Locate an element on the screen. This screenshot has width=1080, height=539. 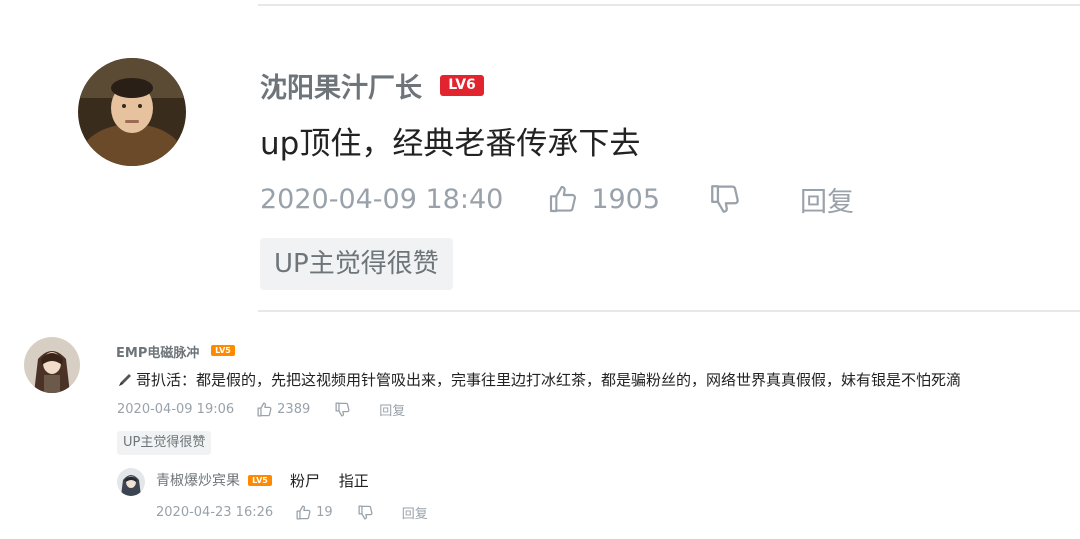
like-button: 1905 is located at coordinates (603, 199).